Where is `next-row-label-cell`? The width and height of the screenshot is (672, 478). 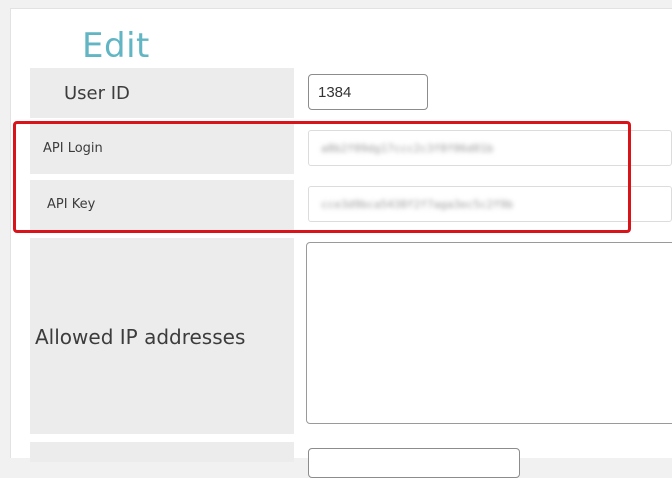 next-row-label-cell is located at coordinates (162, 452).